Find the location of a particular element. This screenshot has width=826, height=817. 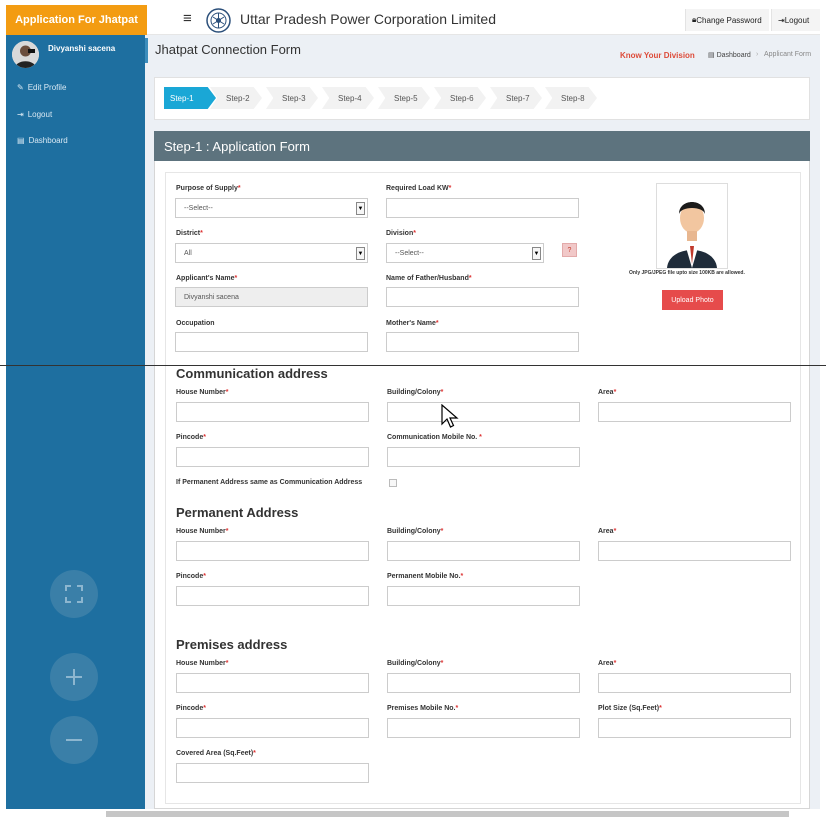

perm-area-label: Area* is located at coordinates (607, 531).